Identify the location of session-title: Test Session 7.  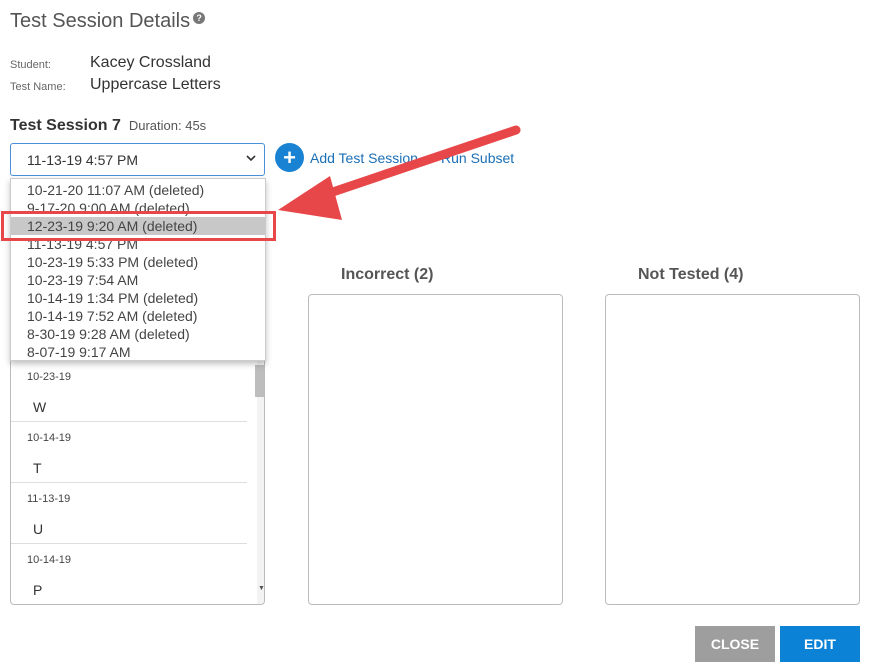
(65, 125).